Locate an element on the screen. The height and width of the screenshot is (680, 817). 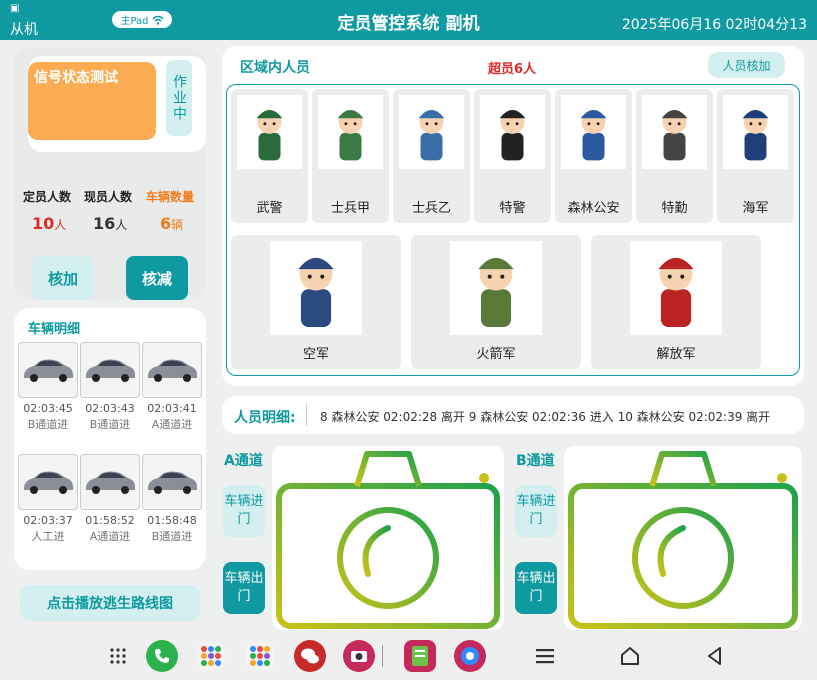
vehicle-record: 02:03:43 B通道进 is located at coordinates (110, 387).